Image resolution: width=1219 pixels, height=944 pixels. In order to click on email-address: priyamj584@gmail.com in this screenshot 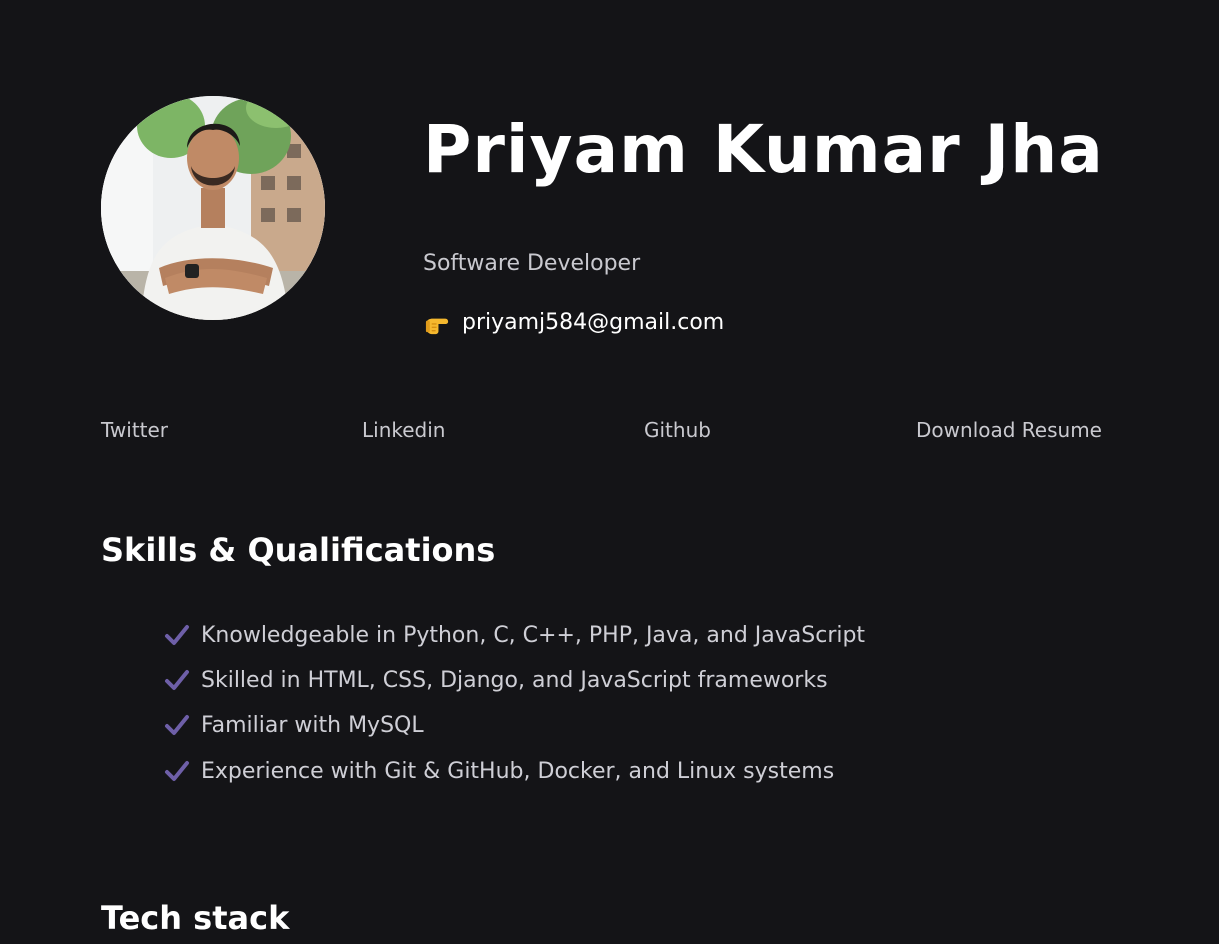, I will do `click(593, 323)`.